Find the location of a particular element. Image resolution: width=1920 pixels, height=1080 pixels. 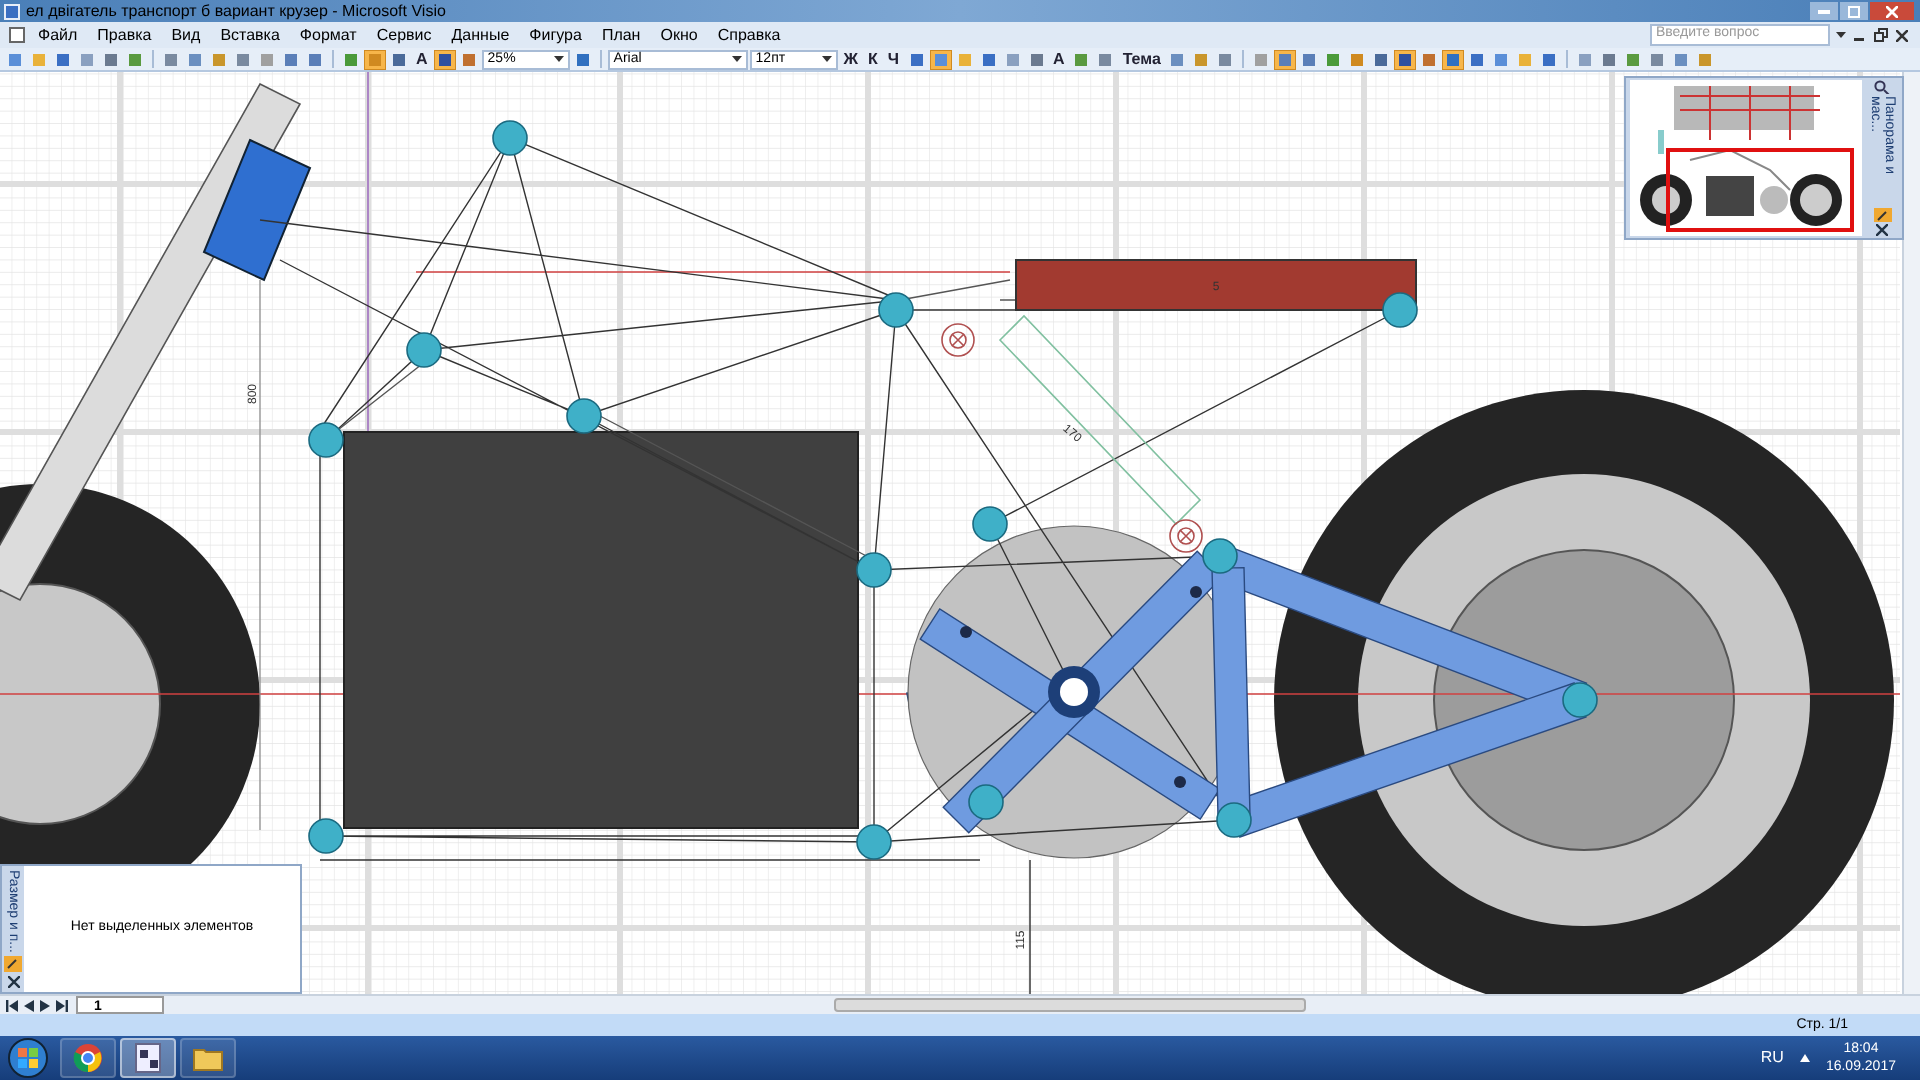

menu-item: Вставка is located at coordinates (250, 35).